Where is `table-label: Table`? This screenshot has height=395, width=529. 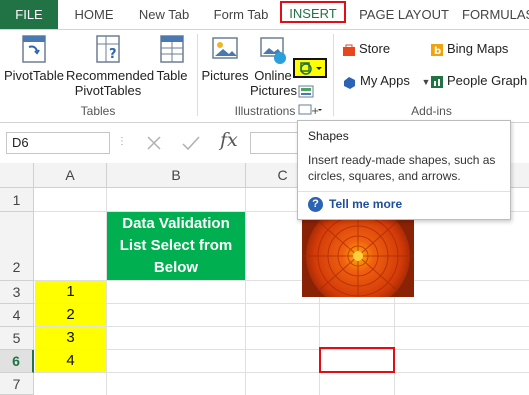
table-label: Table is located at coordinates (172, 75).